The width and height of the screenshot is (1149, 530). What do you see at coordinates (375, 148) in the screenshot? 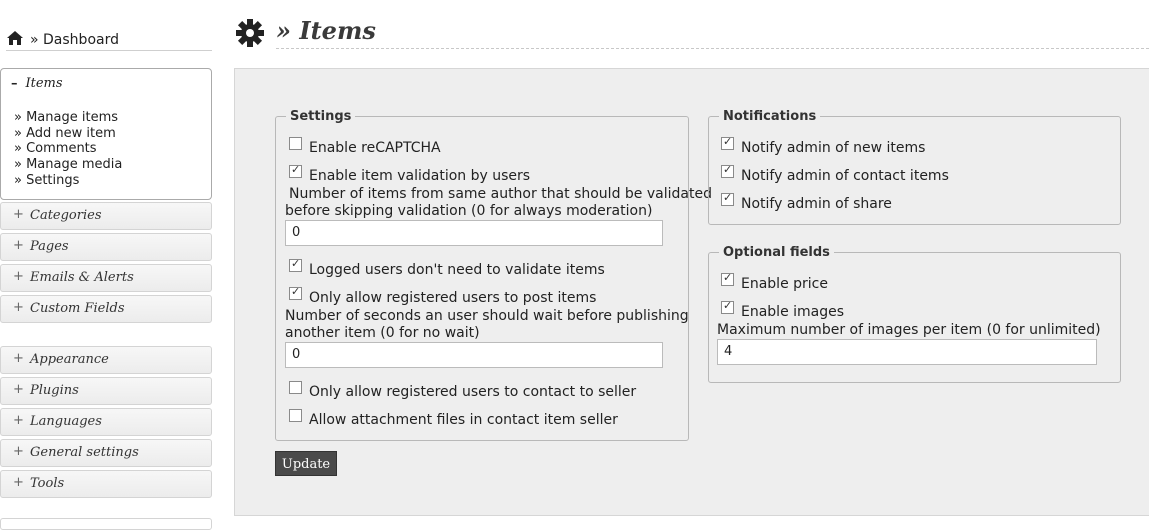
I see `enable-recaptcha-label: Enable reCAPTCHA` at bounding box center [375, 148].